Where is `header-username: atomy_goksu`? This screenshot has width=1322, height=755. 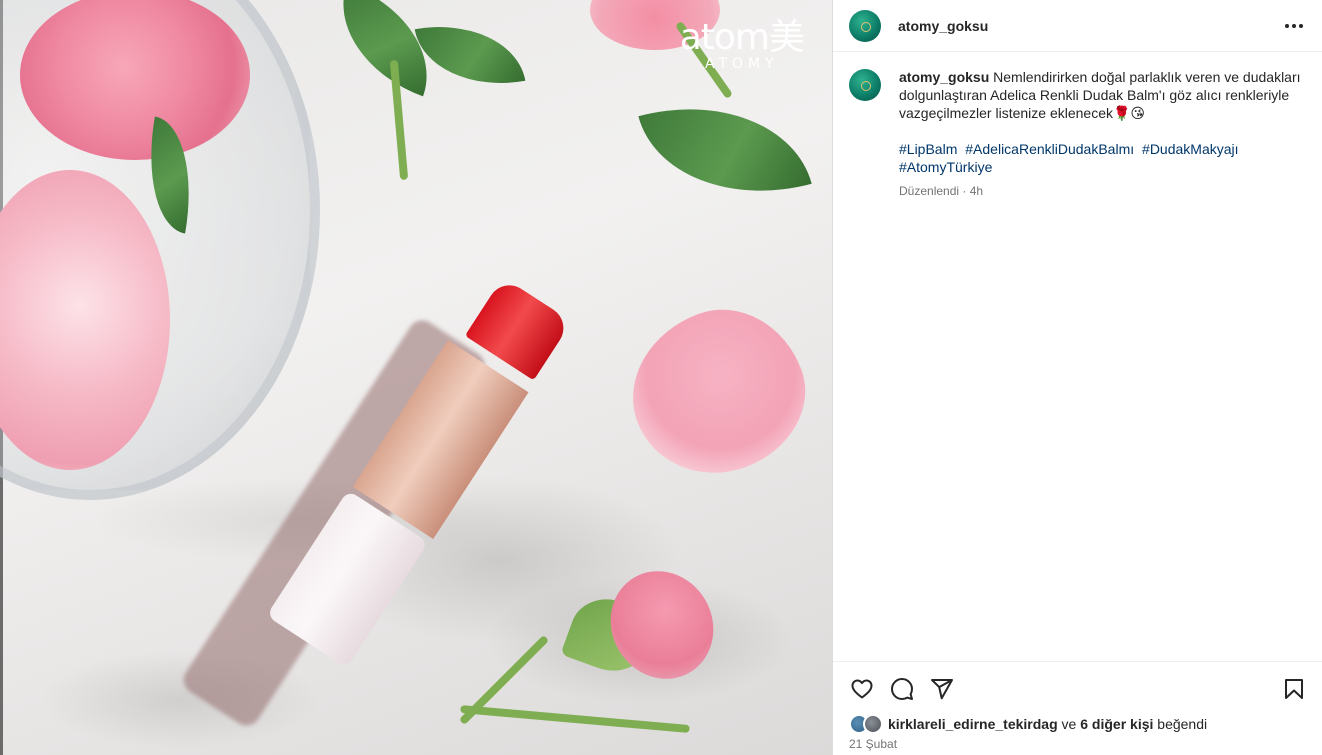
header-username: atomy_goksu is located at coordinates (943, 26).